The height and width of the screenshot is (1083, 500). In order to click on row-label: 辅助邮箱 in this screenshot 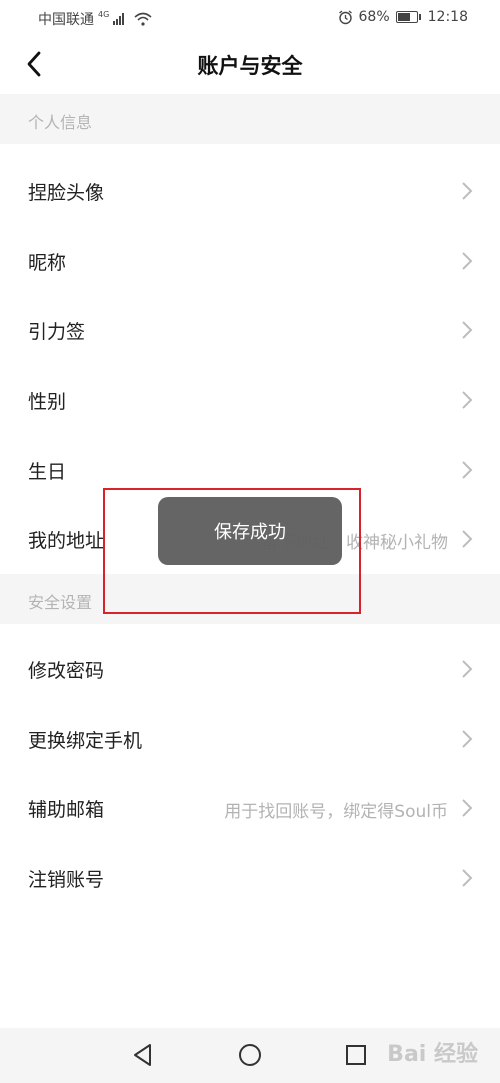, I will do `click(66, 810)`.